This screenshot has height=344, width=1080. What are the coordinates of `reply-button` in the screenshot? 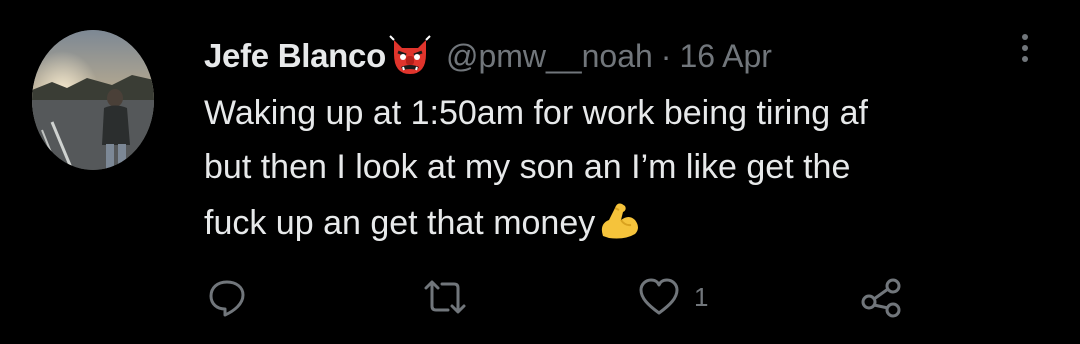 It's located at (227, 297).